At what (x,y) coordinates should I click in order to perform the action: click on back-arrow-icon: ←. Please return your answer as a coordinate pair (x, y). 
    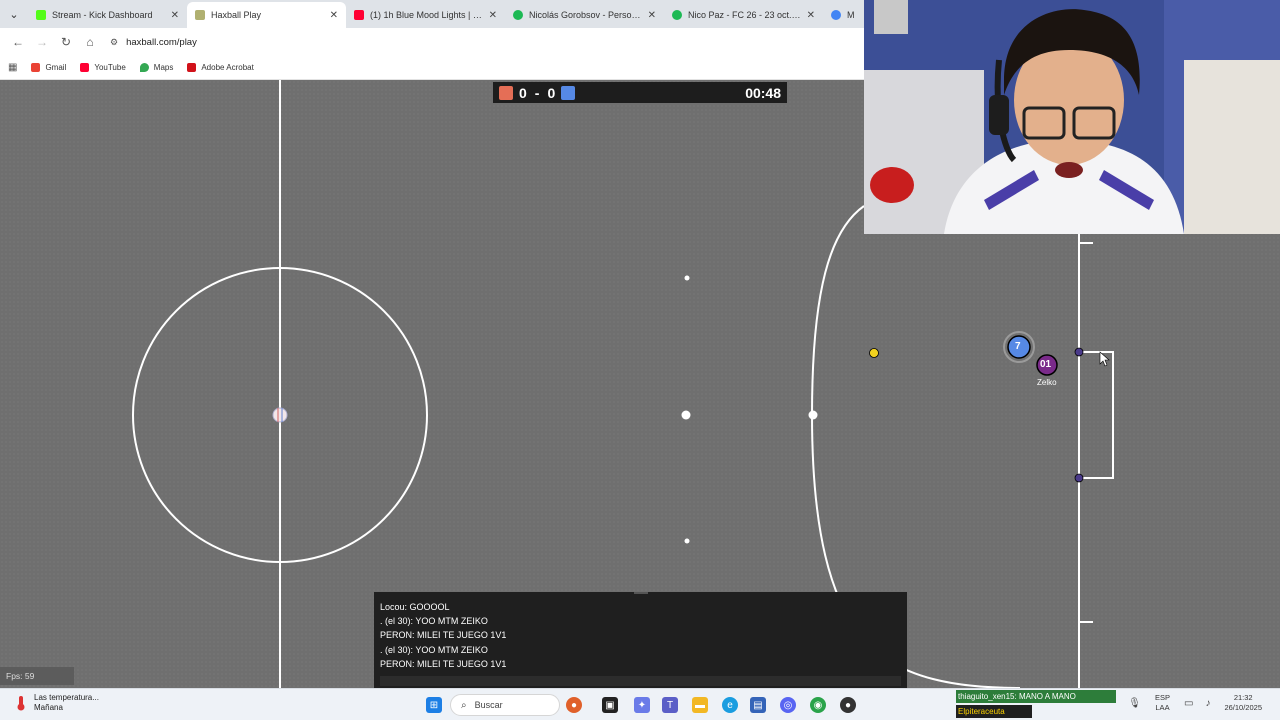
    Looking at the image, I should click on (18, 42).